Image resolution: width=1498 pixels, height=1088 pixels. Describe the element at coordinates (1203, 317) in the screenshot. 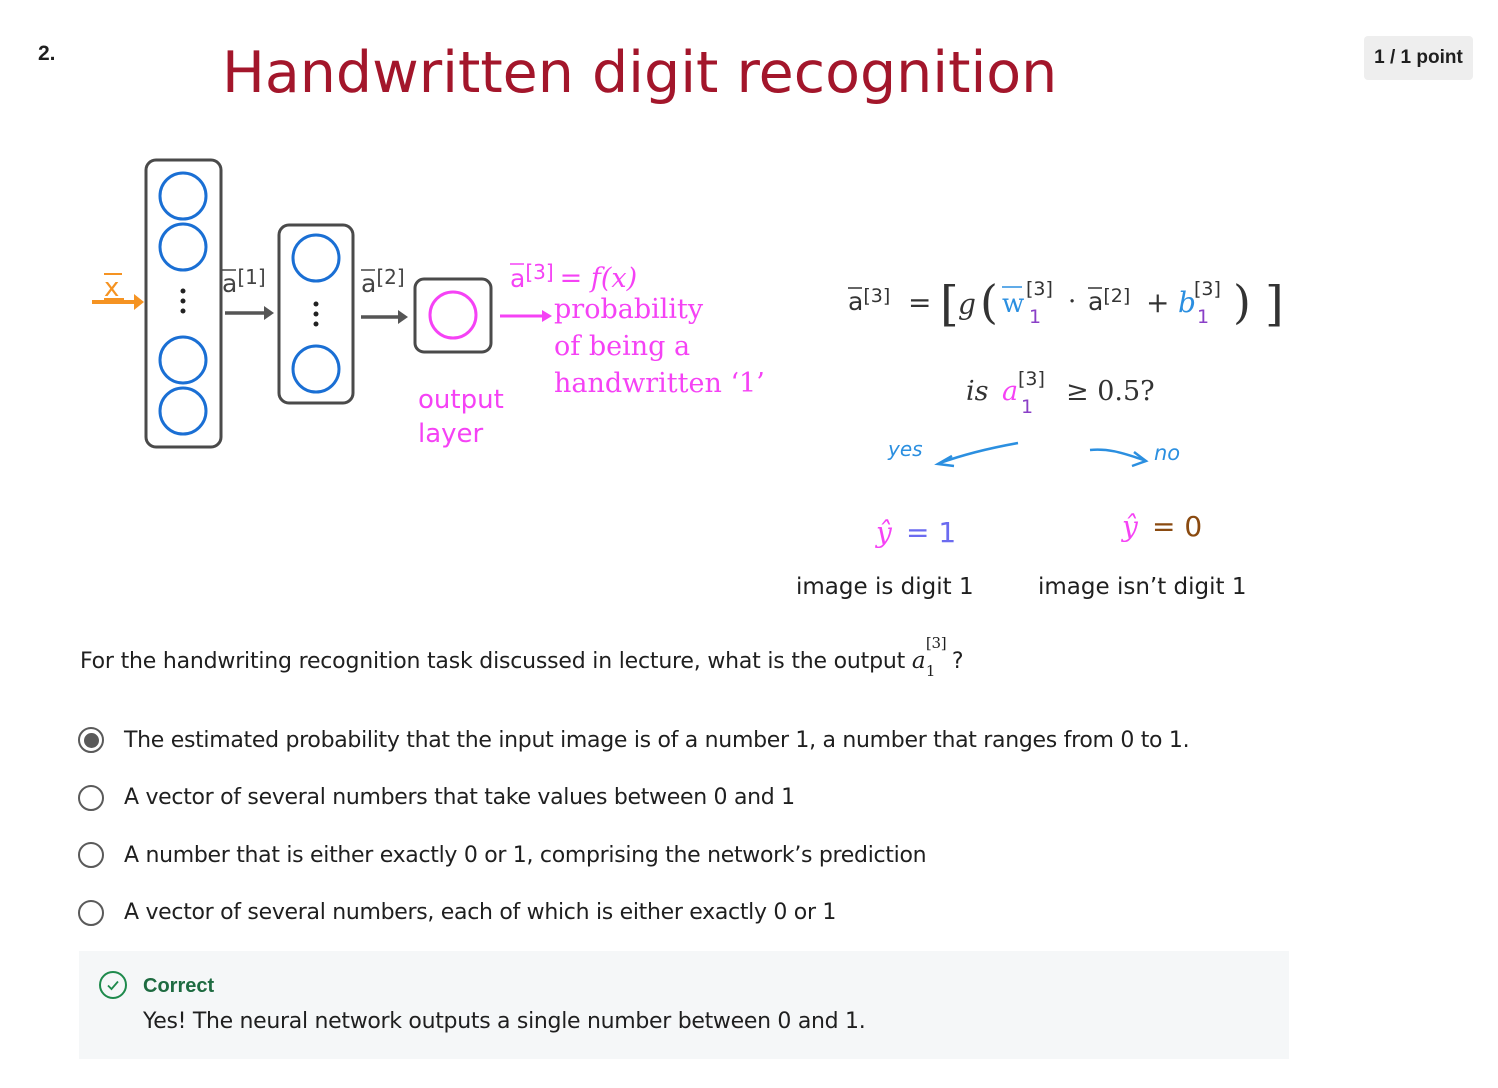

I see `formula-b-sub: 1` at that location.